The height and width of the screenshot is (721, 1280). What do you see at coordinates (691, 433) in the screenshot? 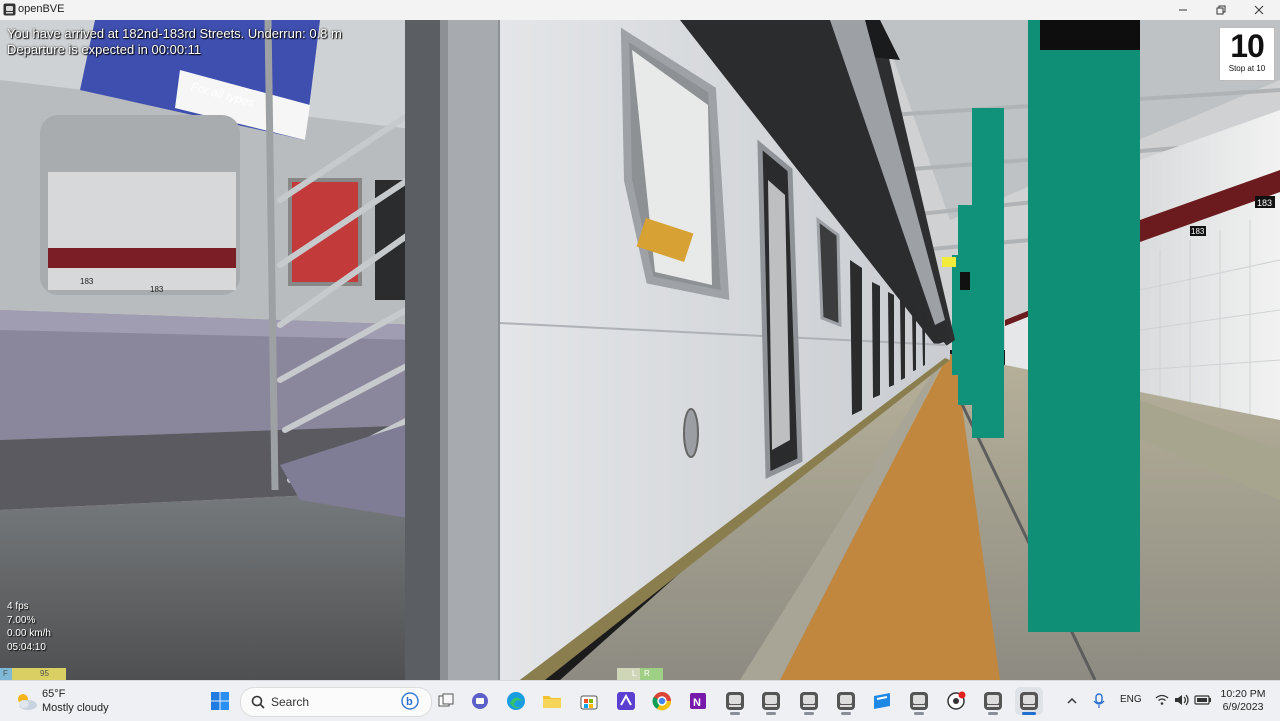
I see `door-indicator-light` at bounding box center [691, 433].